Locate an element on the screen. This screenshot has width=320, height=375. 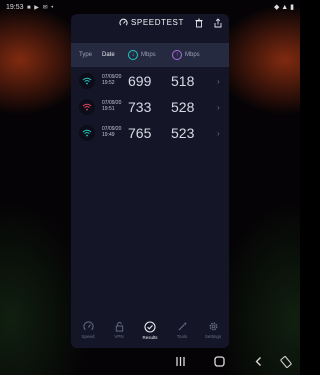
nav-label: VPN is located at coordinates (119, 336).